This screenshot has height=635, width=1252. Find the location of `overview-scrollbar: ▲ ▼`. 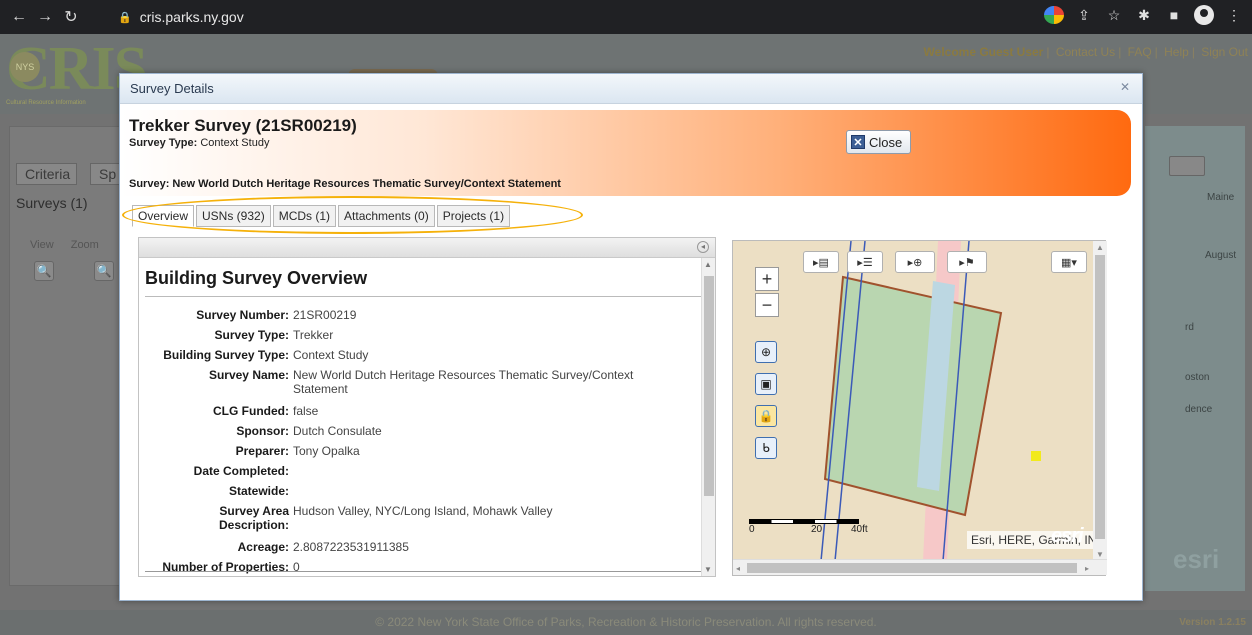

overview-scrollbar: ▲ ▼ is located at coordinates (708, 417).